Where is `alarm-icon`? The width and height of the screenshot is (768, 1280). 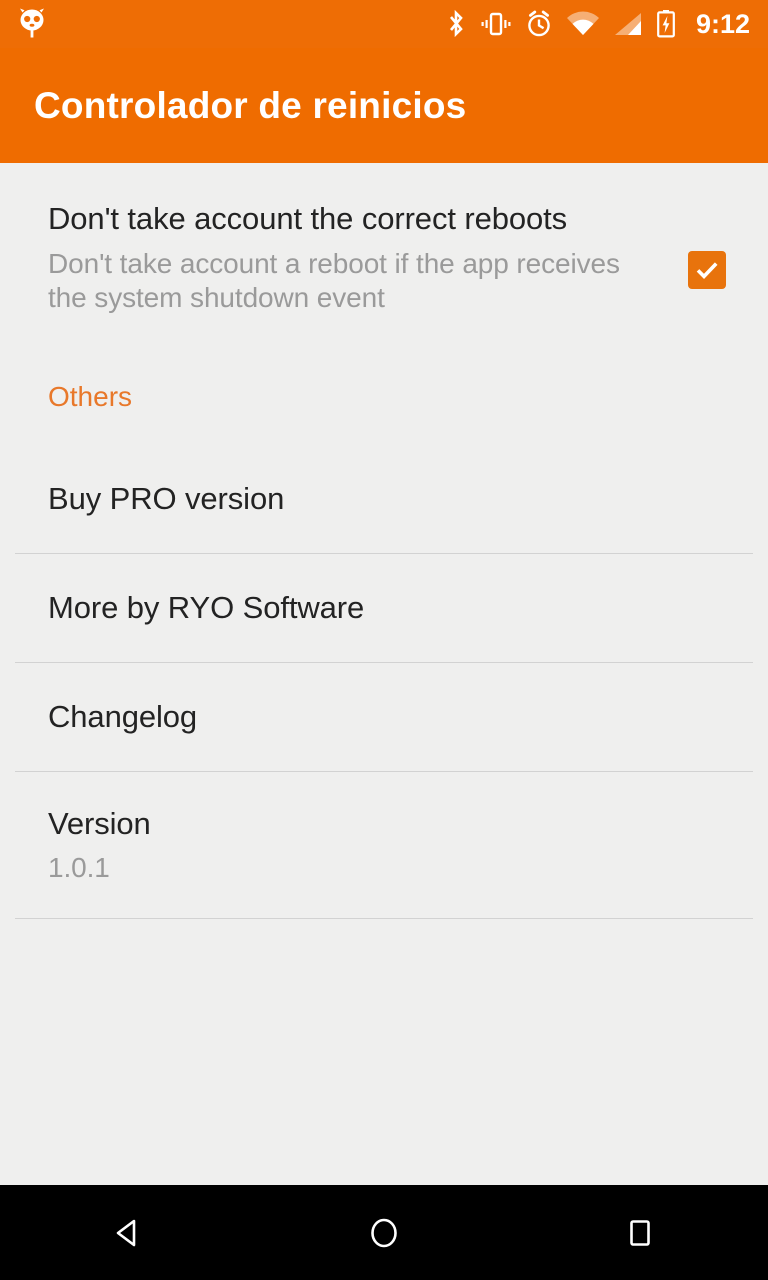
alarm-icon is located at coordinates (539, 24).